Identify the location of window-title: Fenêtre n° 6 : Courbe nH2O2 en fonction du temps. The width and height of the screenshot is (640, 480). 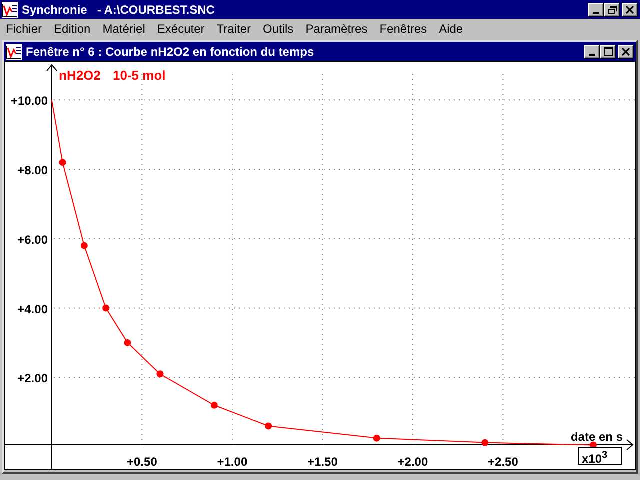
(170, 51).